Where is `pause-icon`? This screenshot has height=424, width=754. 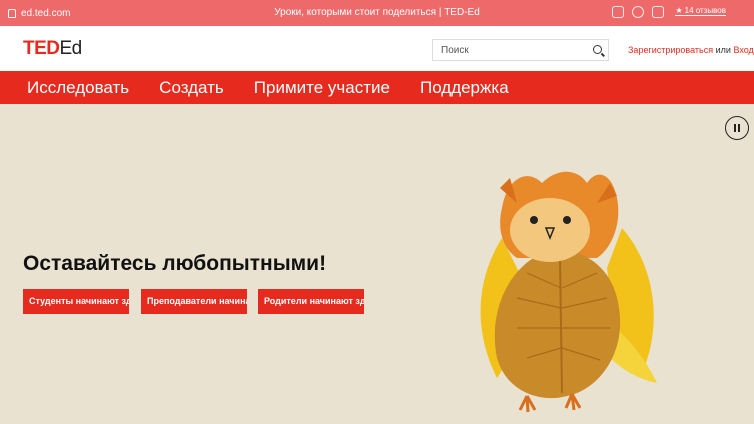 pause-icon is located at coordinates (737, 128).